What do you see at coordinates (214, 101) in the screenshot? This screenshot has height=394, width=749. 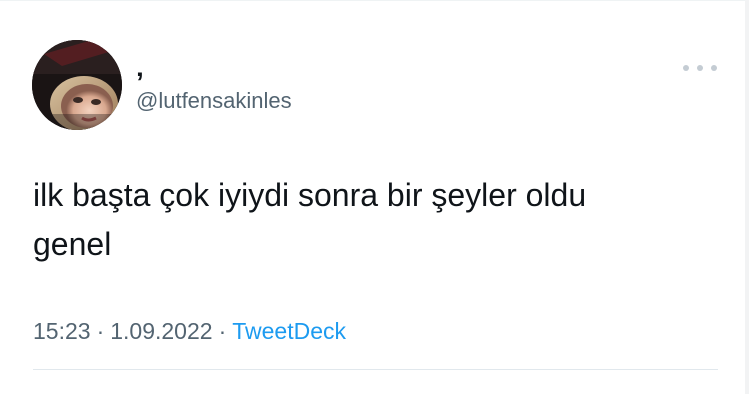 I see `user-handle: @lutfensakinles` at bounding box center [214, 101].